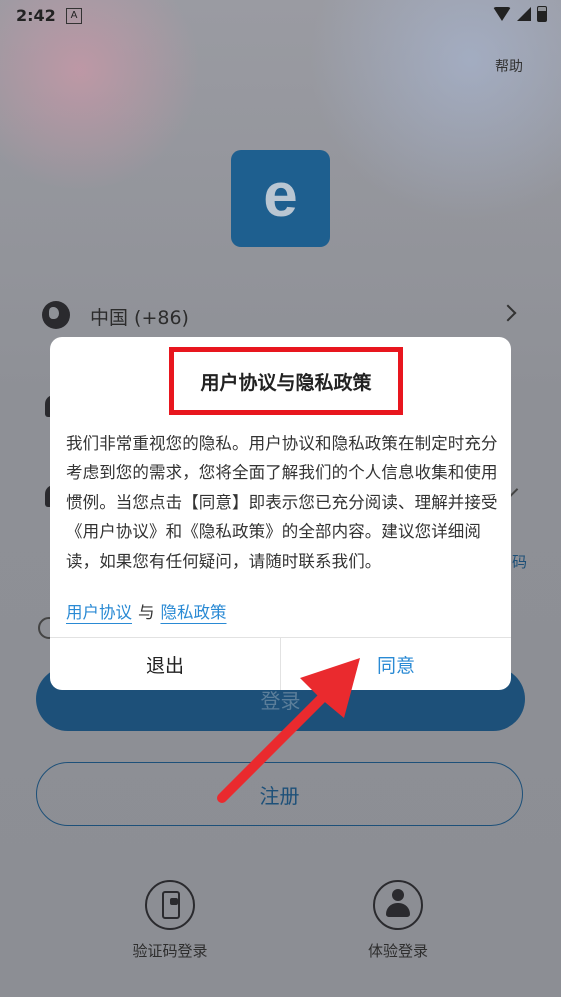 This screenshot has height=997, width=561. What do you see at coordinates (509, 66) in the screenshot?
I see `help-link: 帮助` at bounding box center [509, 66].